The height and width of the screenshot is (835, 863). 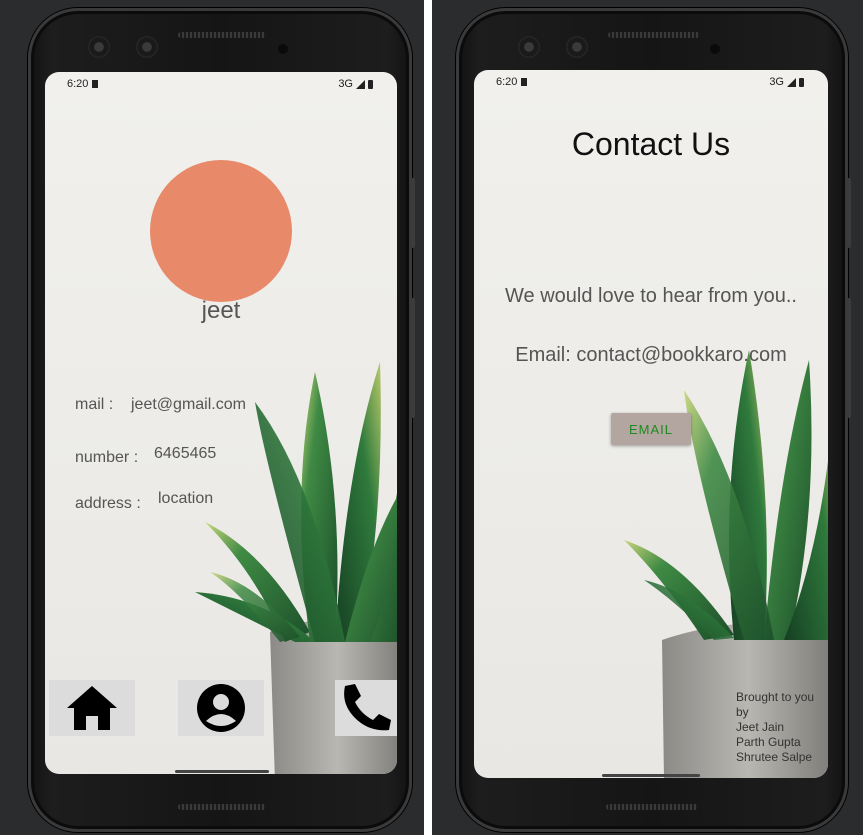 I want to click on contact-message: We would love to hear from you.., so click(x=651, y=296).